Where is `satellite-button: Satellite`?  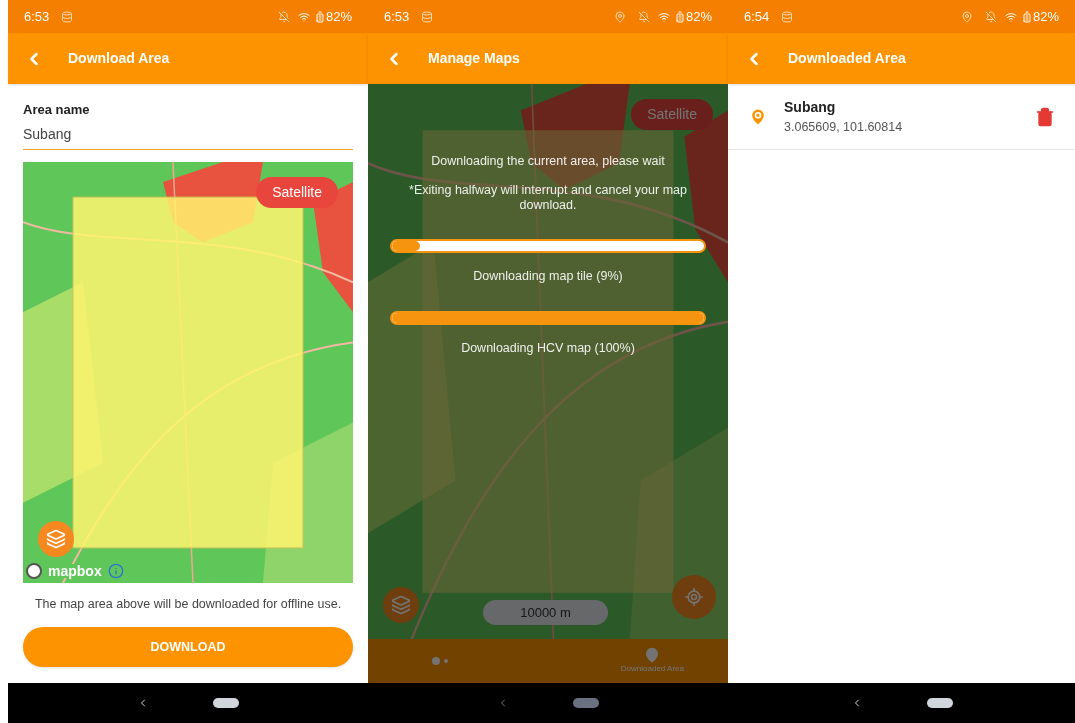 satellite-button: Satellite is located at coordinates (672, 114).